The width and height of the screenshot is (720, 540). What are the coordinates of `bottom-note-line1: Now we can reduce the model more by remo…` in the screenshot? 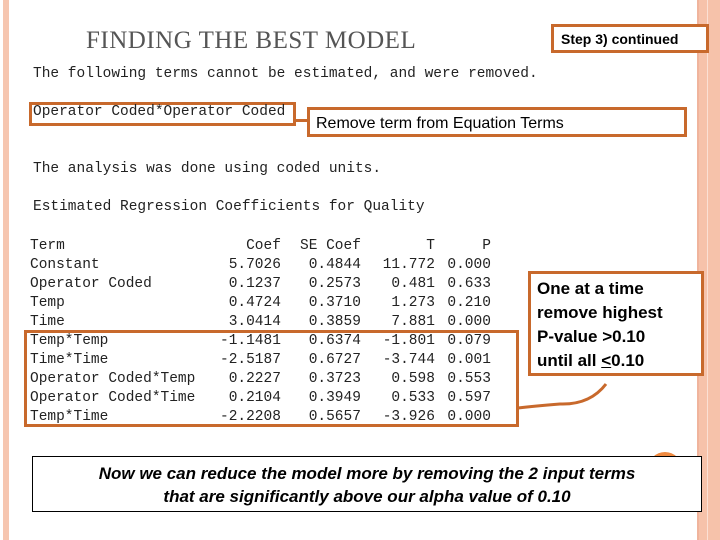 It's located at (367, 473).